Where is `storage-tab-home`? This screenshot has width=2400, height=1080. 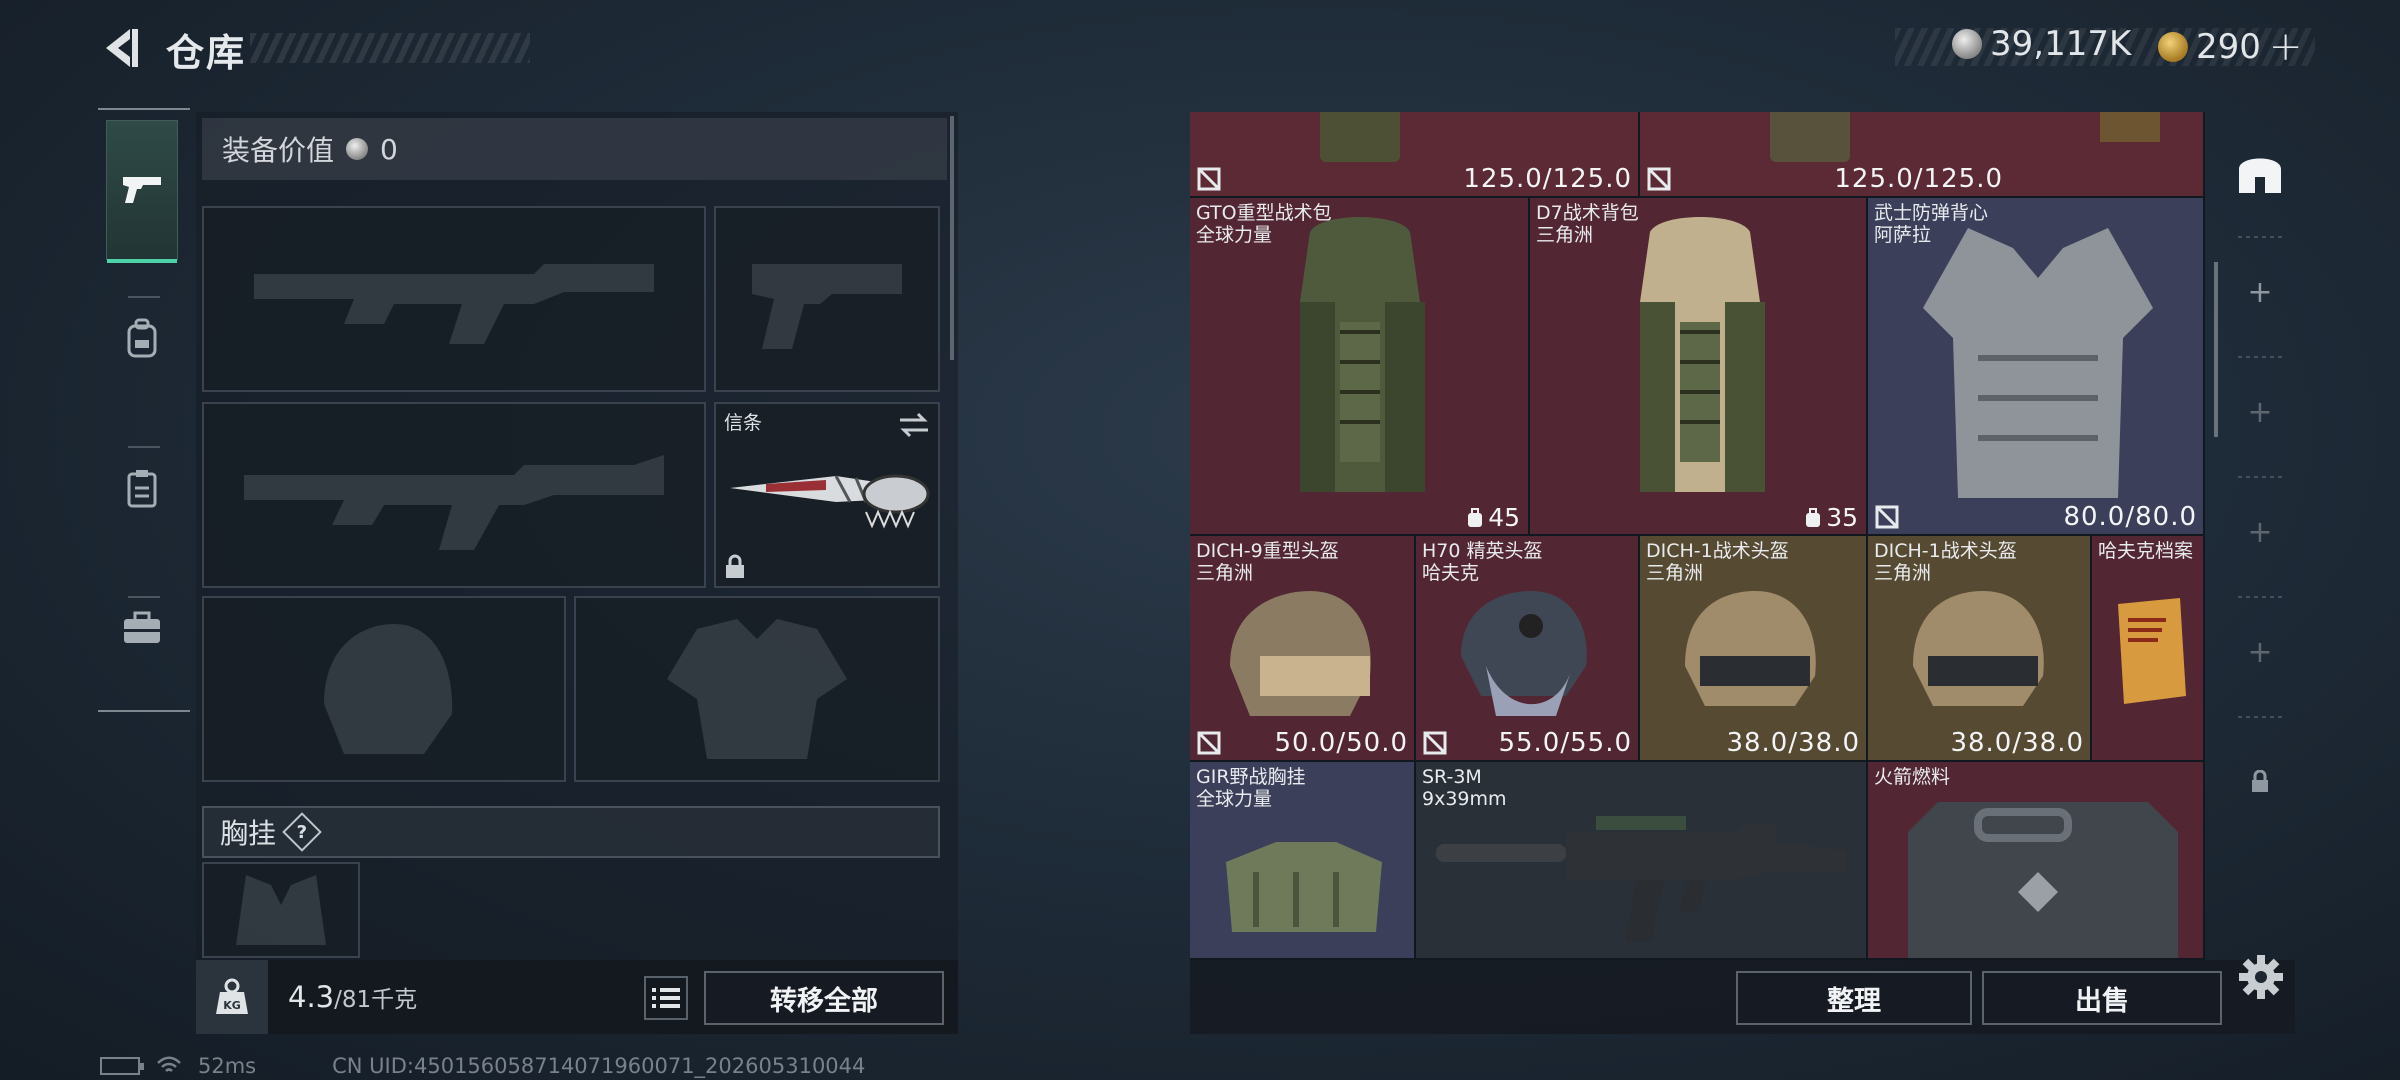
storage-tab-home is located at coordinates (2260, 172).